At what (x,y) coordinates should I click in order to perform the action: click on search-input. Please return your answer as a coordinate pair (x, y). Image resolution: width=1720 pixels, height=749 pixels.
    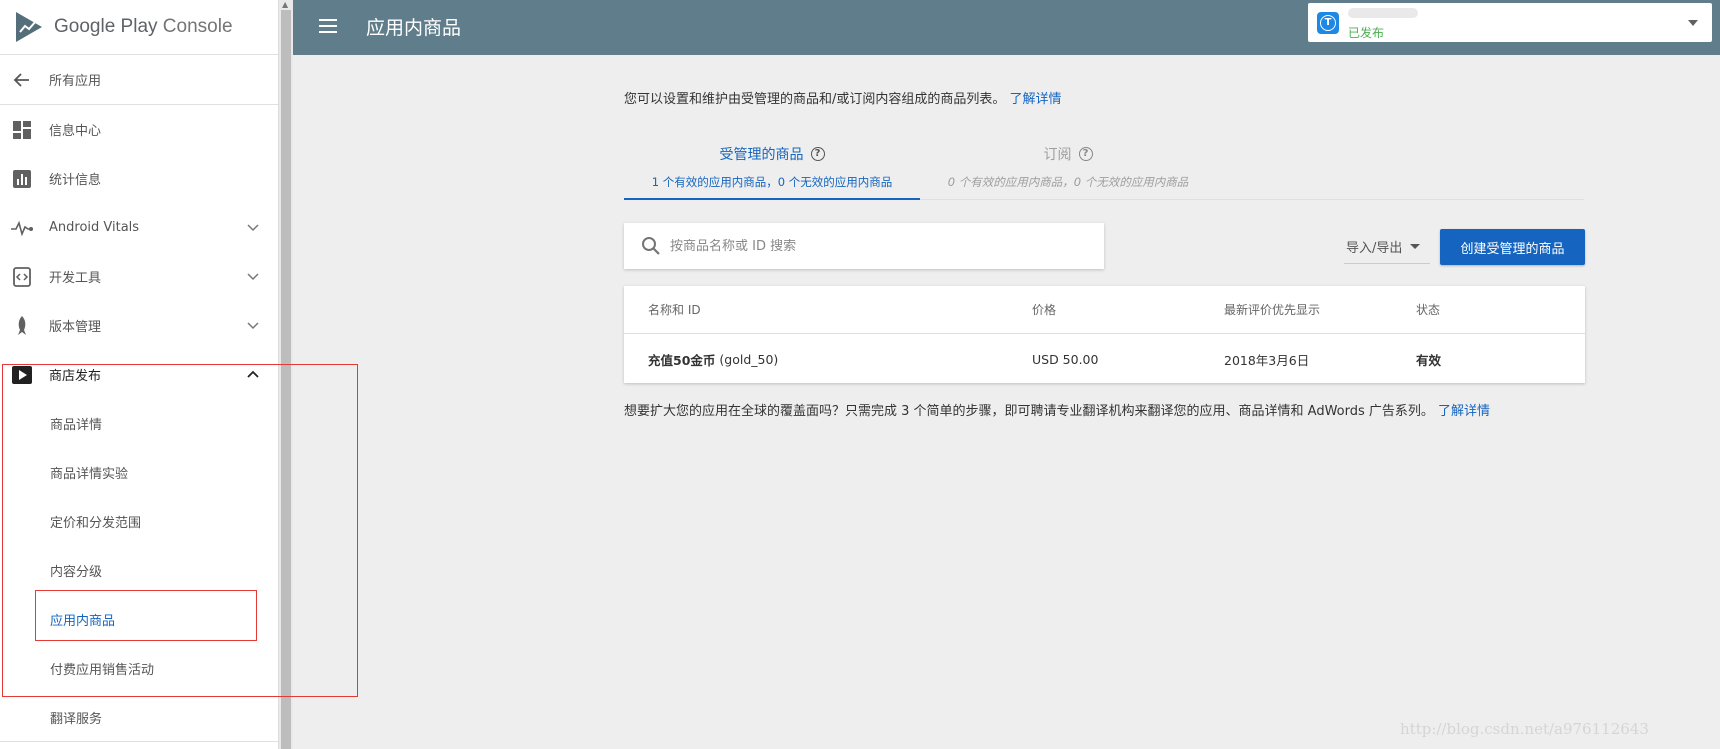
    Looking at the image, I should click on (870, 246).